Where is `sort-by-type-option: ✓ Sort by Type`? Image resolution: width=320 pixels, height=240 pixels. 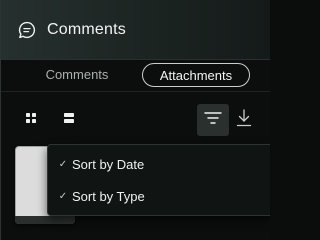
sort-by-type-option: ✓ Sort by Type is located at coordinates (159, 196).